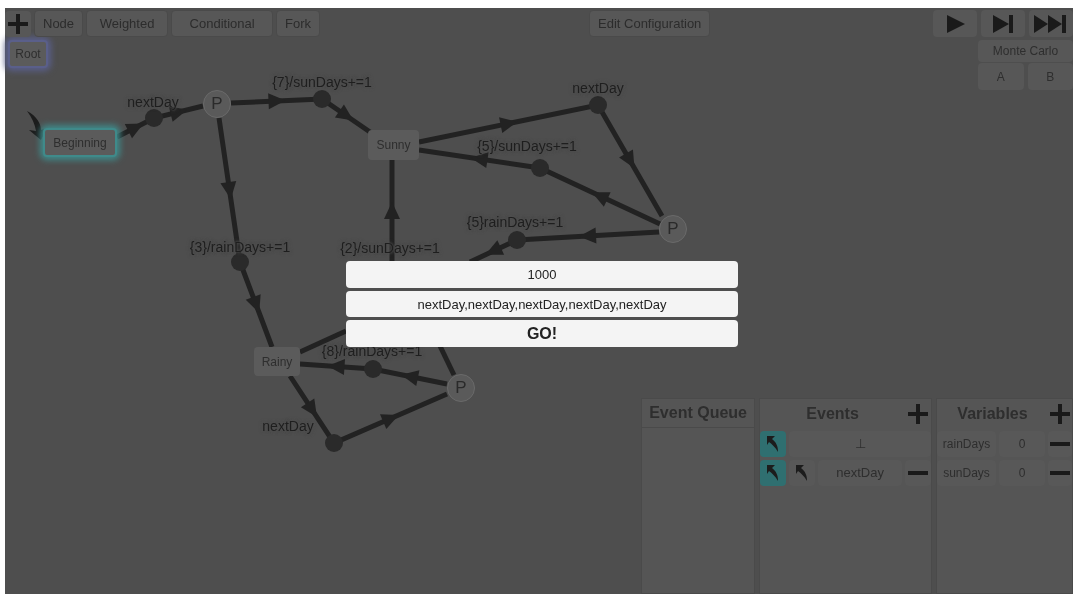 The height and width of the screenshot is (594, 1073). What do you see at coordinates (1051, 23) in the screenshot?
I see `fast-forward-button` at bounding box center [1051, 23].